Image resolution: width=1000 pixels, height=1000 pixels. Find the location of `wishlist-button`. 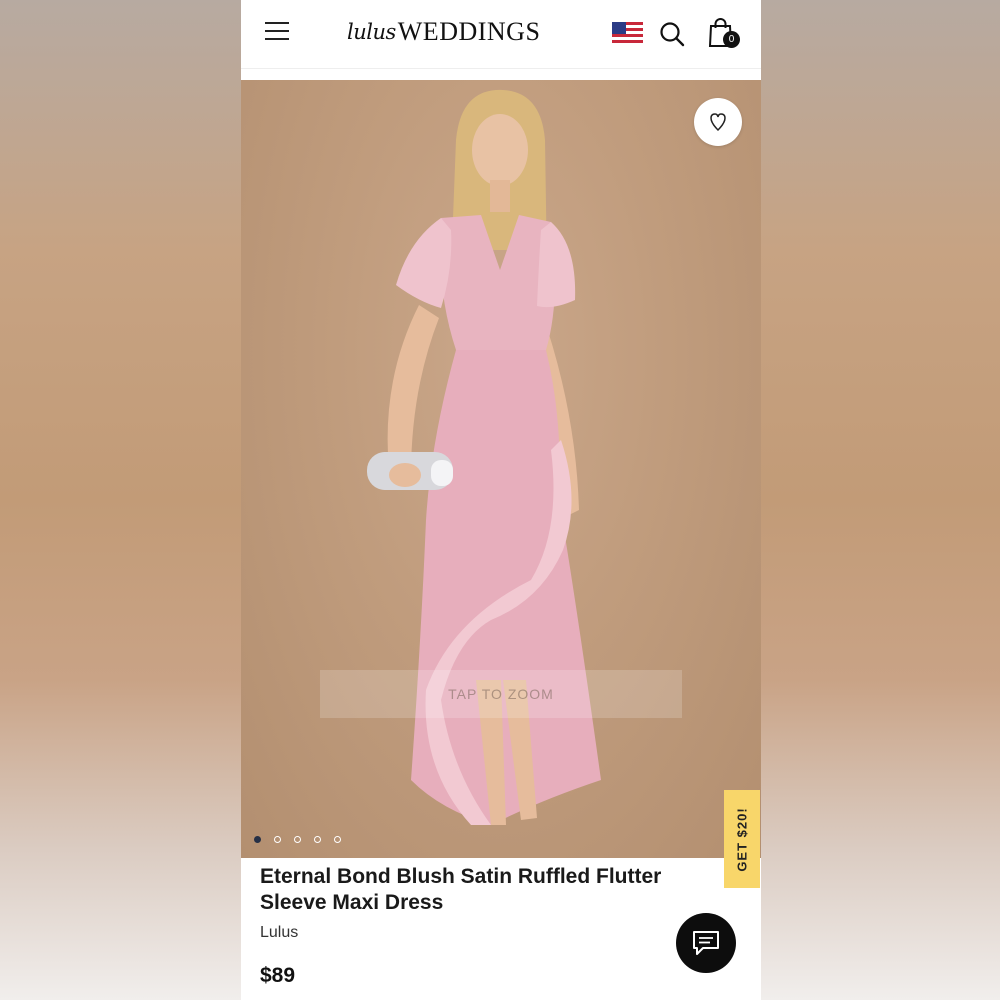

wishlist-button is located at coordinates (718, 122).